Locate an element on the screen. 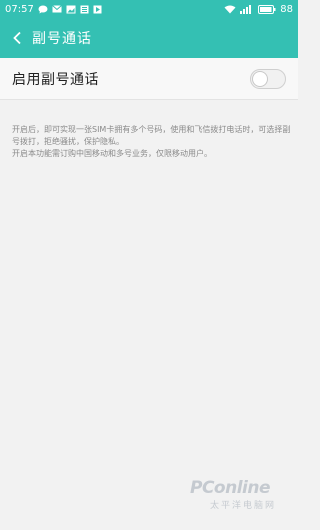 The height and width of the screenshot is (530, 320). mail-icon is located at coordinates (56, 9).